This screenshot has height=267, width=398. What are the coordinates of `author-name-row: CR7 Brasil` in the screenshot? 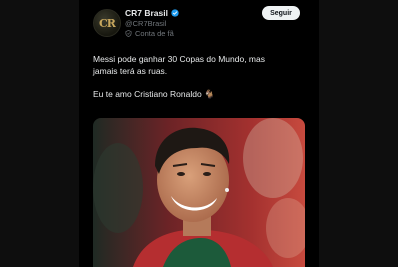 It's located at (152, 13).